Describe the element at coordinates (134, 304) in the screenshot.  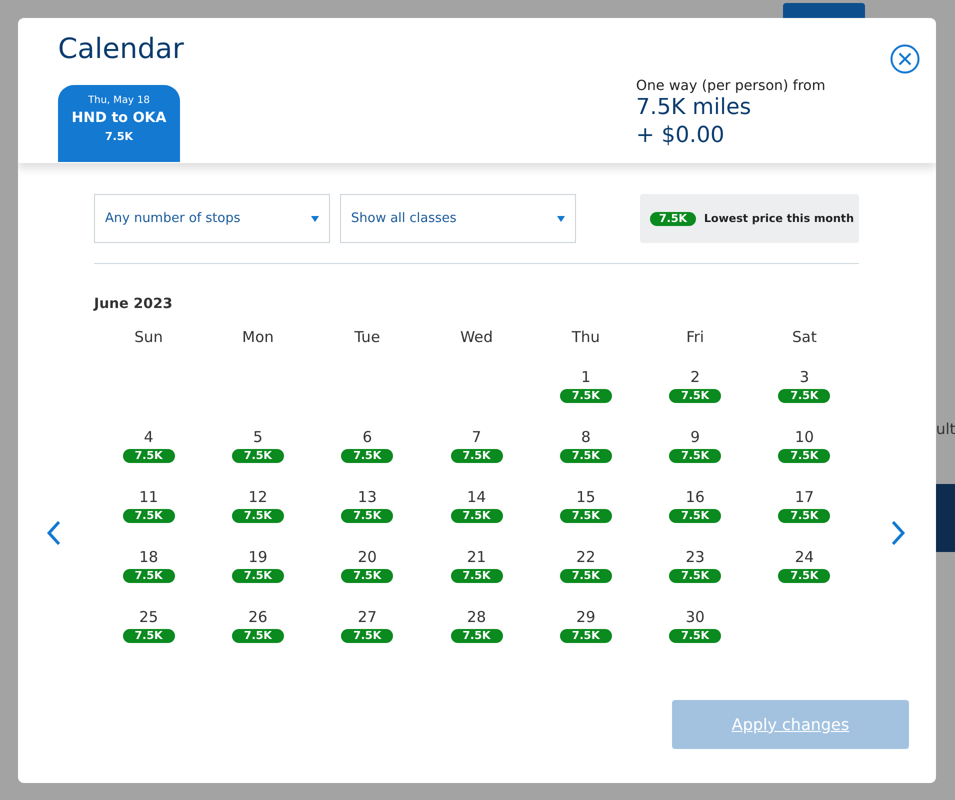
I see `month-title: June 2023` at that location.